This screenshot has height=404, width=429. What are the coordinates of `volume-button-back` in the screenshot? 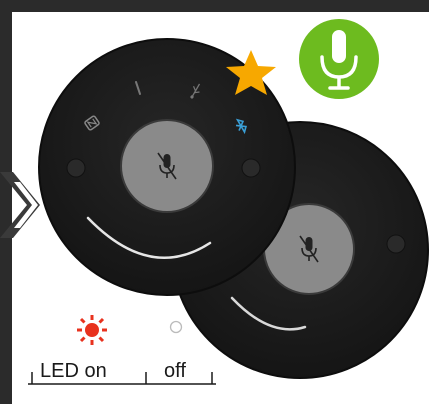 It's located at (396, 244).